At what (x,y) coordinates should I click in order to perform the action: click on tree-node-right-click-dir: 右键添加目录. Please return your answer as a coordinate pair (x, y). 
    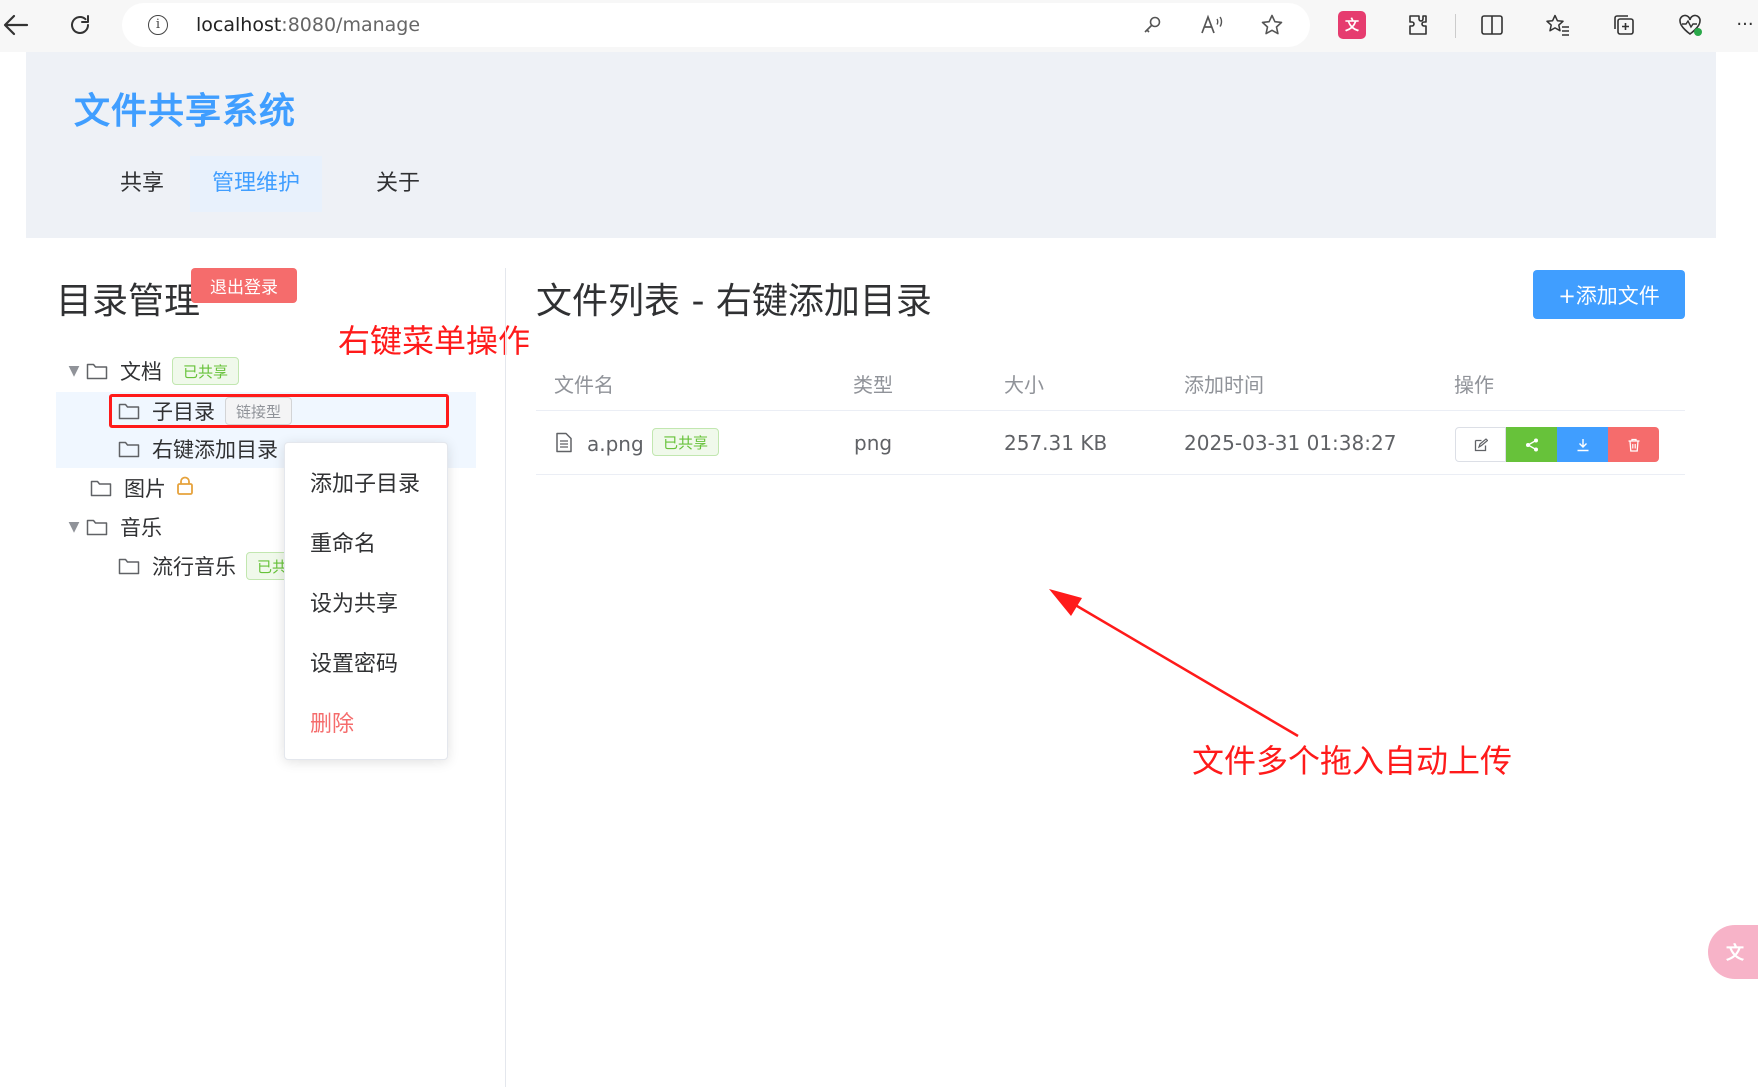
    Looking at the image, I should click on (198, 449).